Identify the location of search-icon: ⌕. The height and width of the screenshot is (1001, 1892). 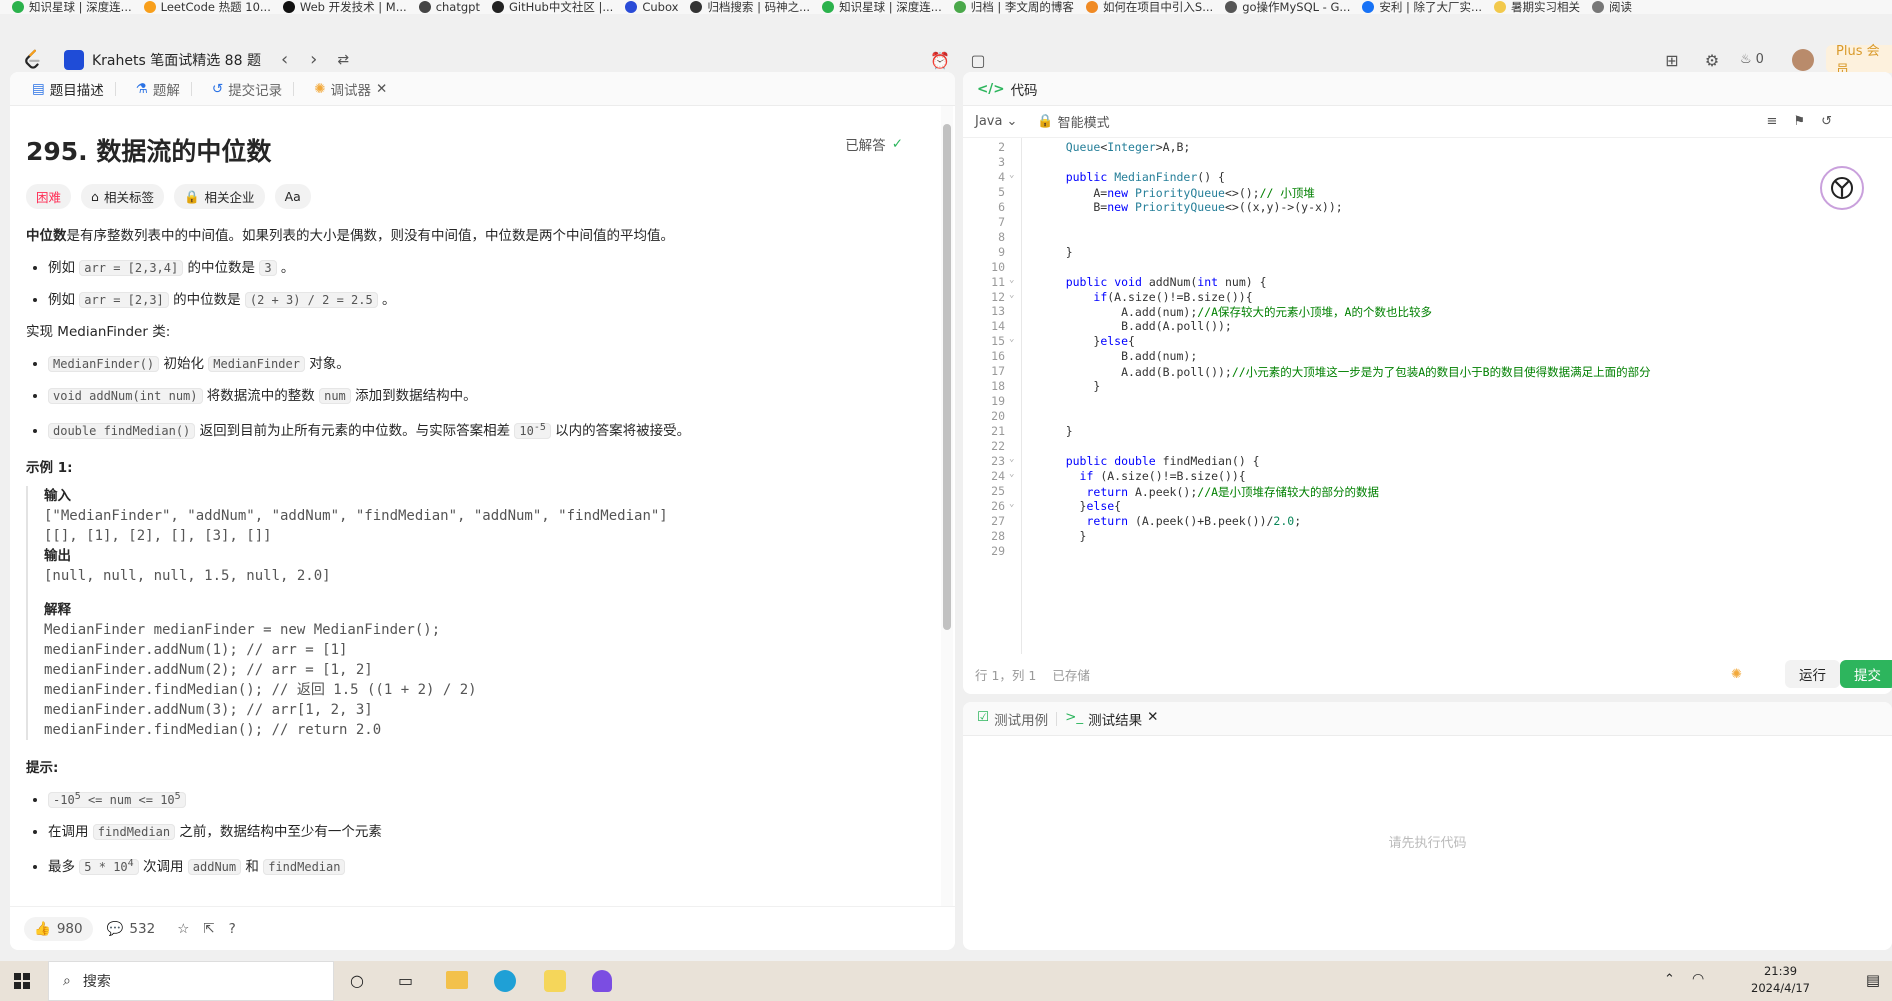
(67, 981).